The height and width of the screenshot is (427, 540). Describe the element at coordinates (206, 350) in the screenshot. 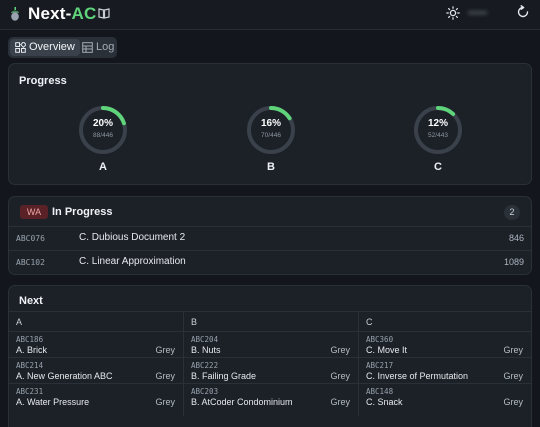

I see `problem-title-link: B. Nuts` at that location.